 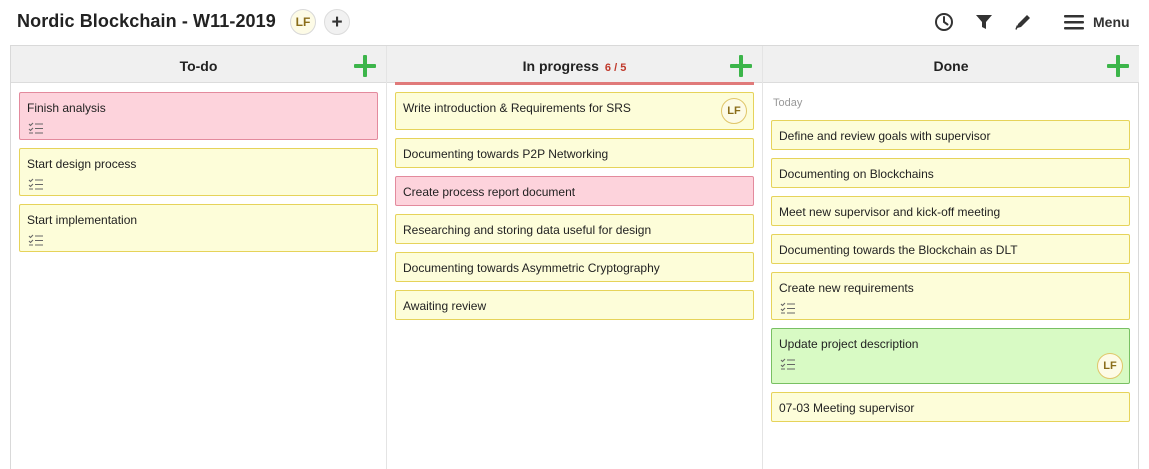 I want to click on column-header: Done, so click(x=951, y=64).